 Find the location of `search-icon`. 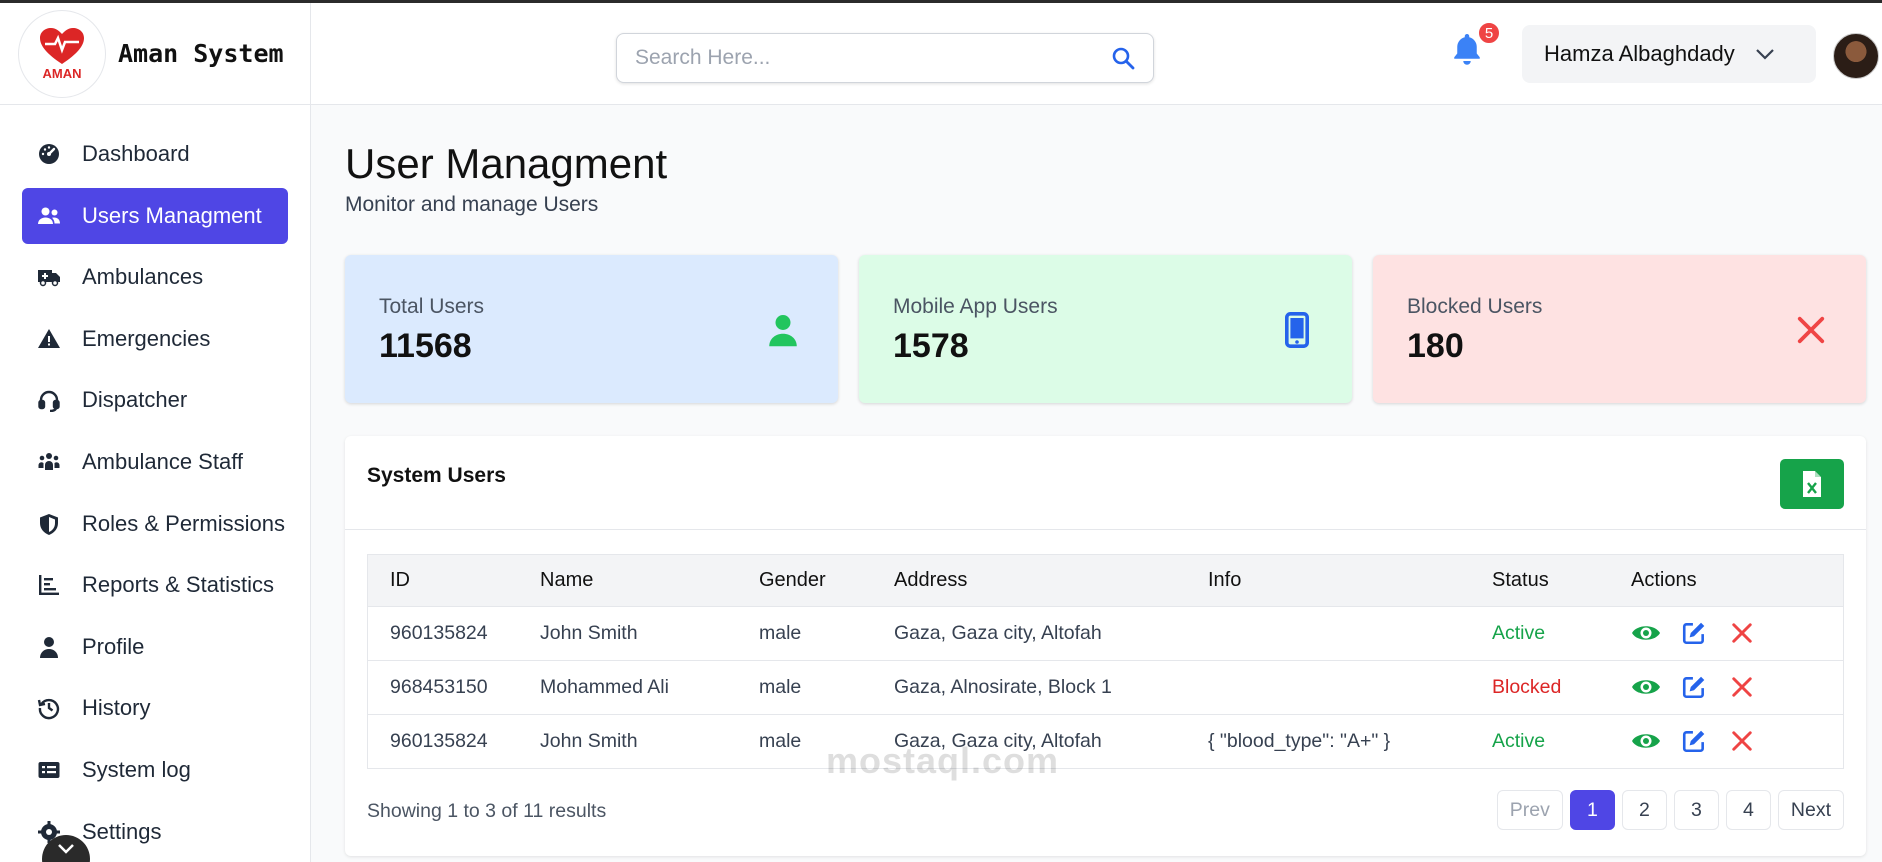

search-icon is located at coordinates (1123, 58).